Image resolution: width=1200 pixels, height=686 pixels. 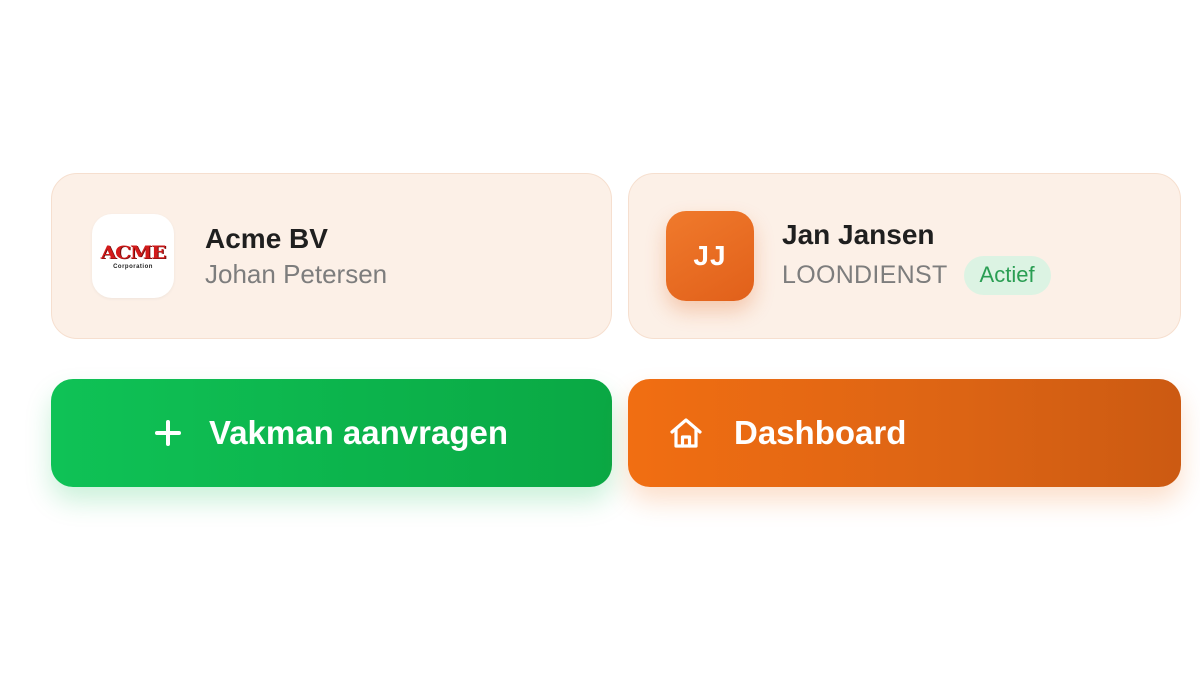 What do you see at coordinates (296, 256) in the screenshot?
I see `company-info: Acme BV Johan Petersen` at bounding box center [296, 256].